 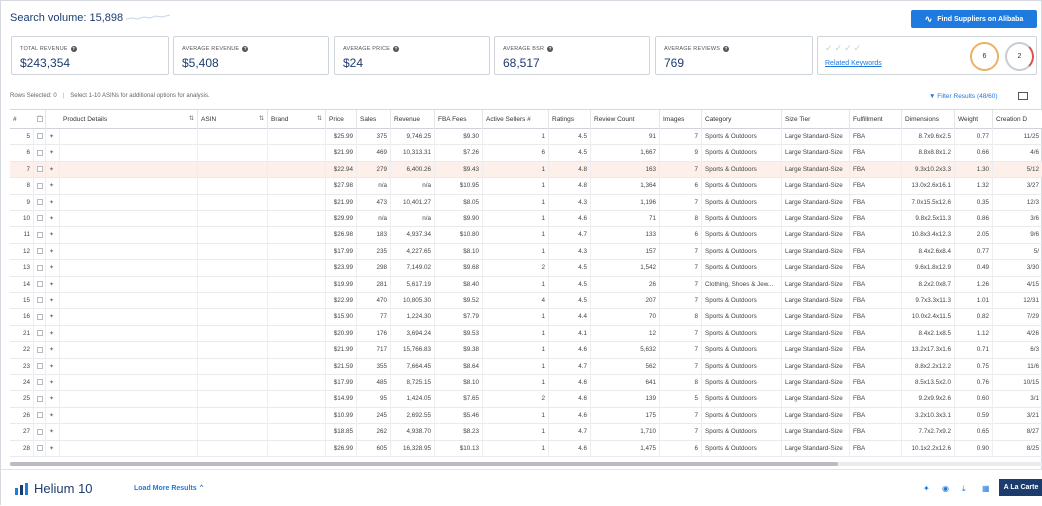 What do you see at coordinates (963, 96) in the screenshot?
I see `filter-results-button: ▼ Filter Results (48/60)` at bounding box center [963, 96].